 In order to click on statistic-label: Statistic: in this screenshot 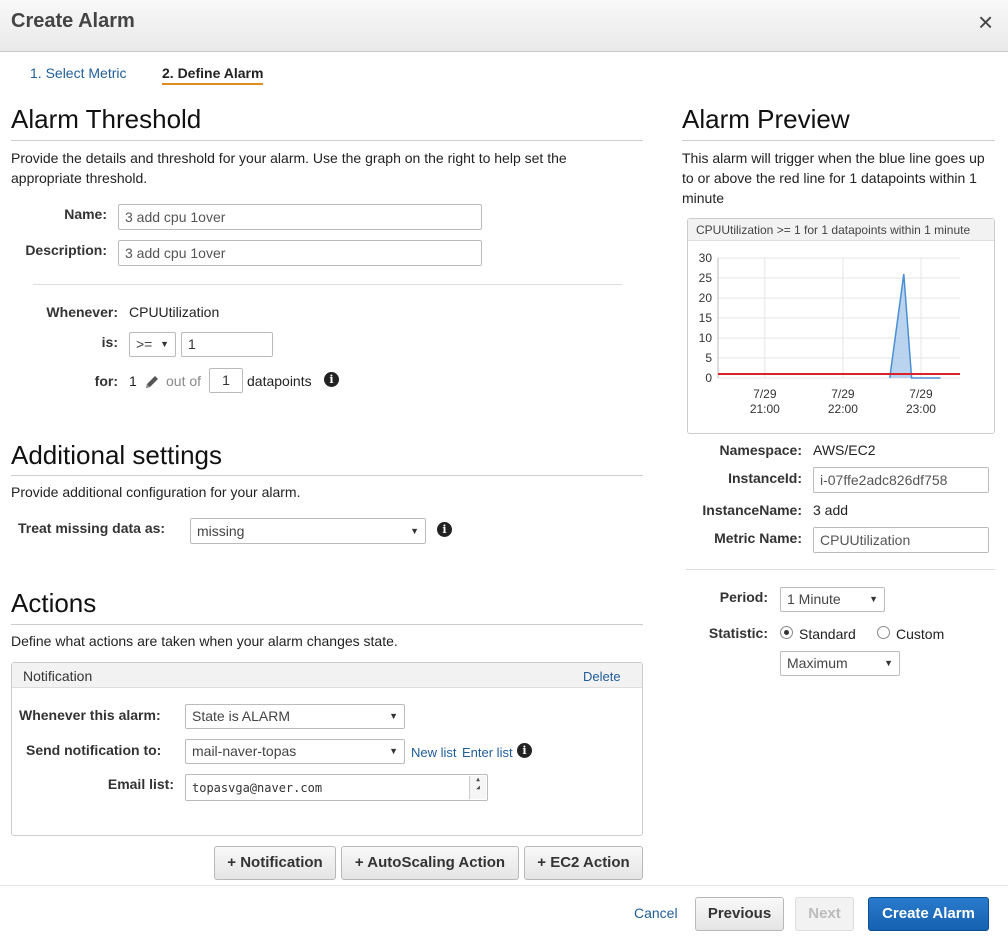, I will do `click(738, 633)`.